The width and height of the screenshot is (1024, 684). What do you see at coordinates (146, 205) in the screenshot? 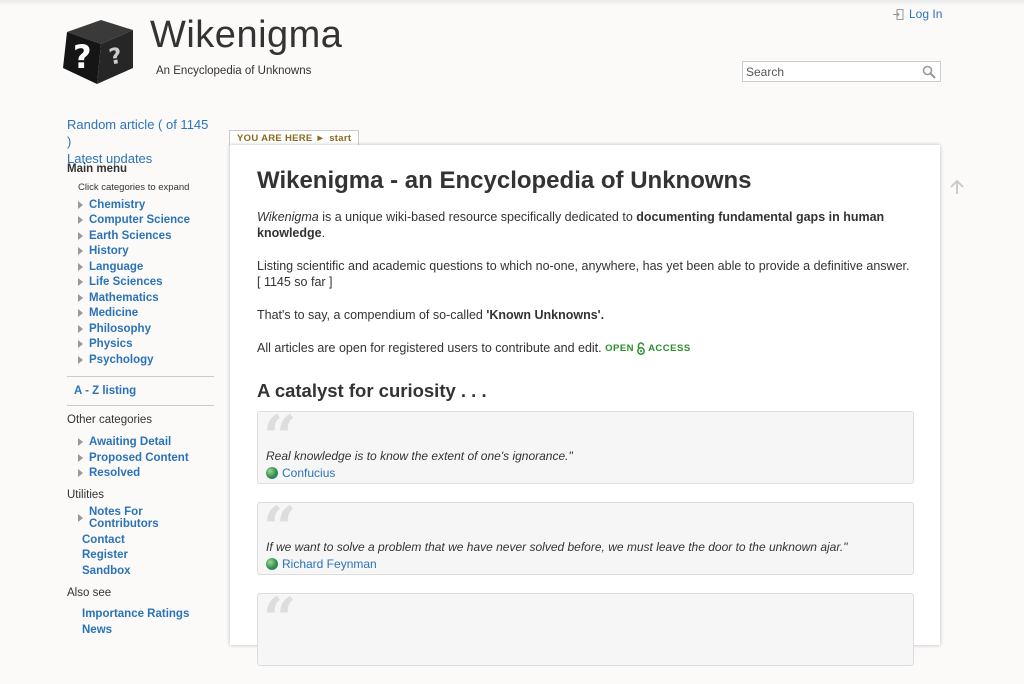
I see `category-item: Chemistry` at bounding box center [146, 205].